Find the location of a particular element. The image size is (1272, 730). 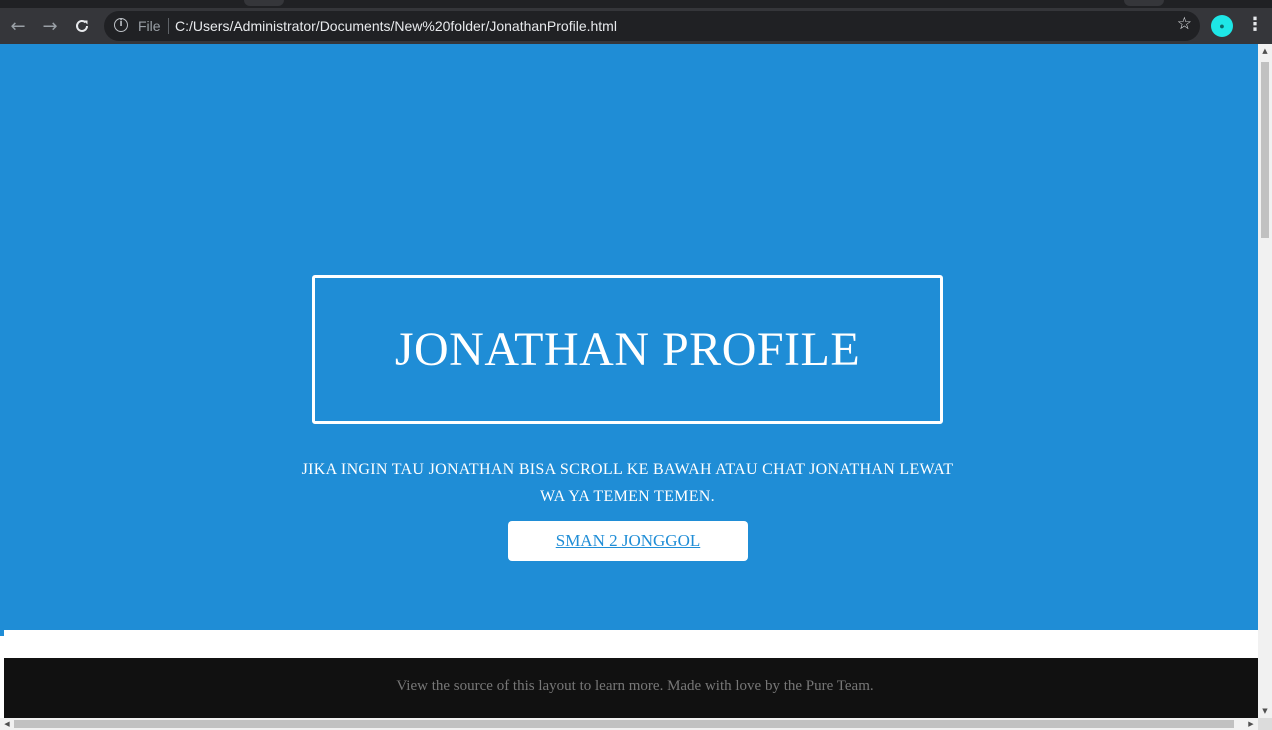

hero-edge is located at coordinates (2, 633).